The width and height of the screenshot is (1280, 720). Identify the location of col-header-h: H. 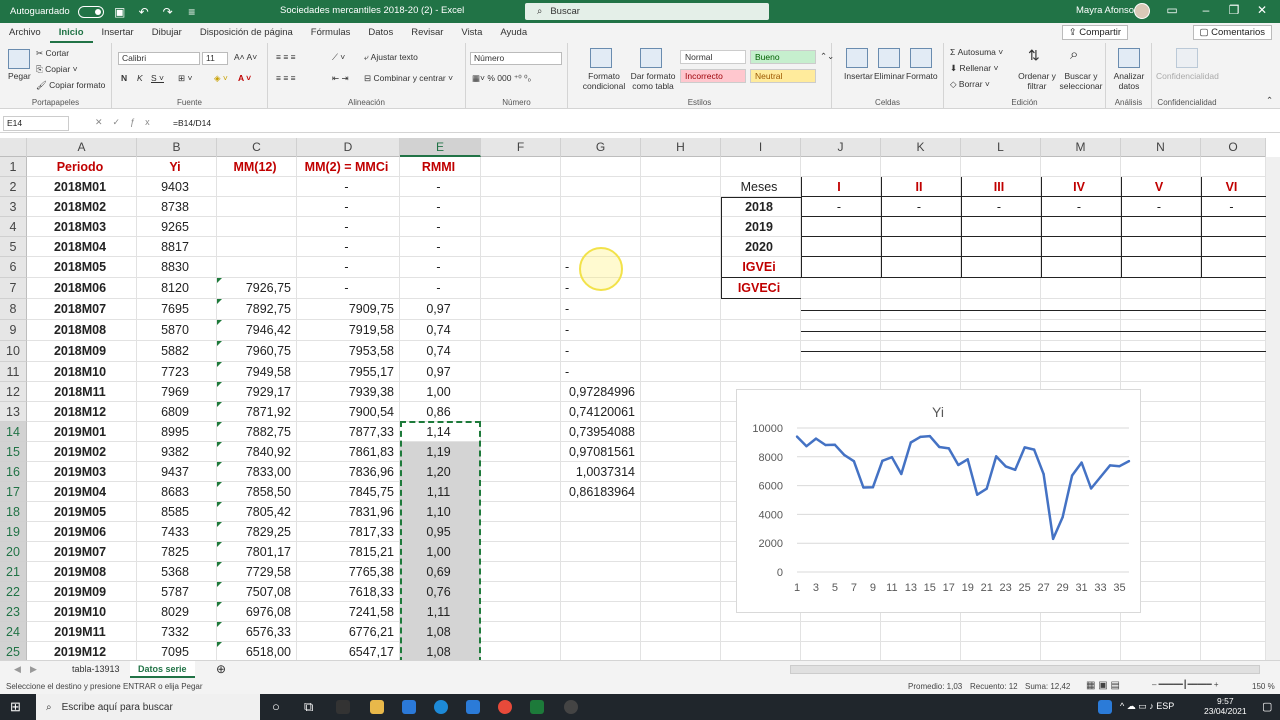
(681, 147).